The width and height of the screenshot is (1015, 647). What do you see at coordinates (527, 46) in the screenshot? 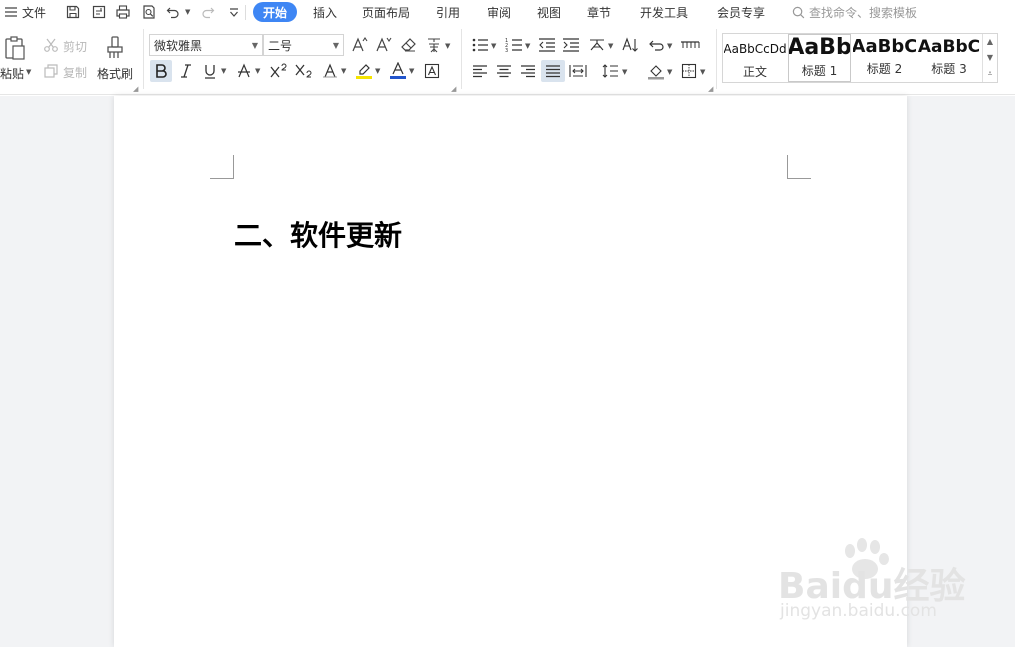
I see `numbering-dropdown-icon: ▼` at bounding box center [527, 46].